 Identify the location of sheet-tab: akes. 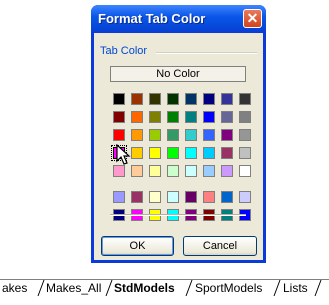
(14, 288).